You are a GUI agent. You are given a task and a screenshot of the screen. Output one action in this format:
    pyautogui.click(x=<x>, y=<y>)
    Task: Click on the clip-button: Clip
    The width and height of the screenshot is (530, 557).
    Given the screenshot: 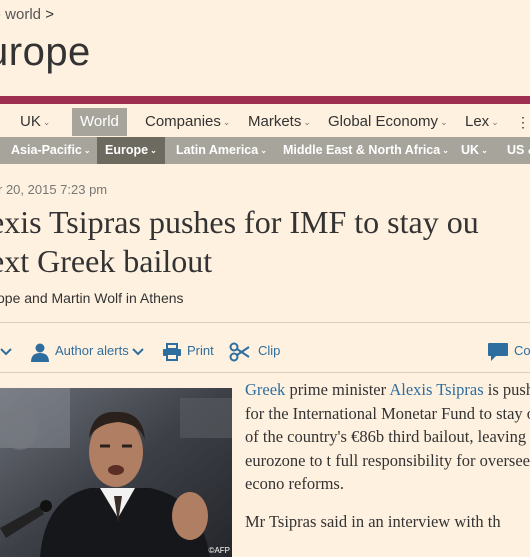 What is the action you would take?
    pyautogui.click(x=254, y=351)
    